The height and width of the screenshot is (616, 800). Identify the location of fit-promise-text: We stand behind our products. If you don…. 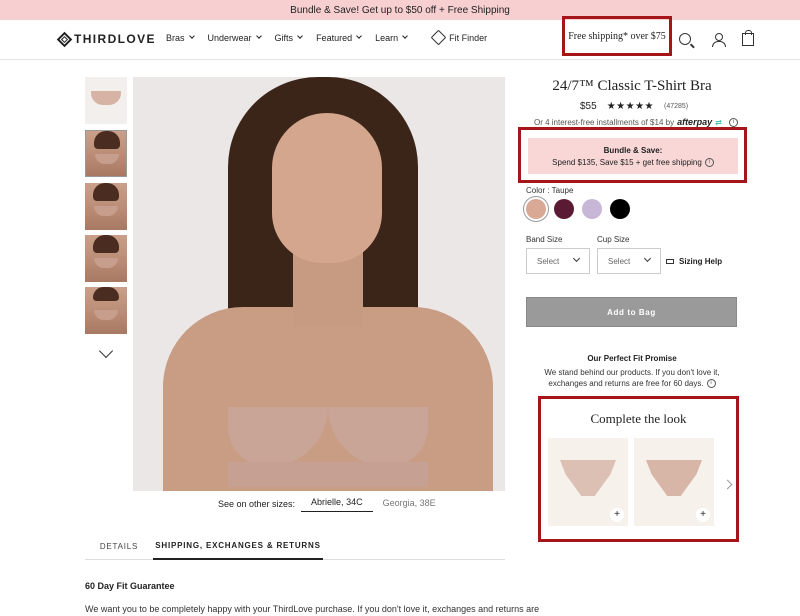
(632, 378).